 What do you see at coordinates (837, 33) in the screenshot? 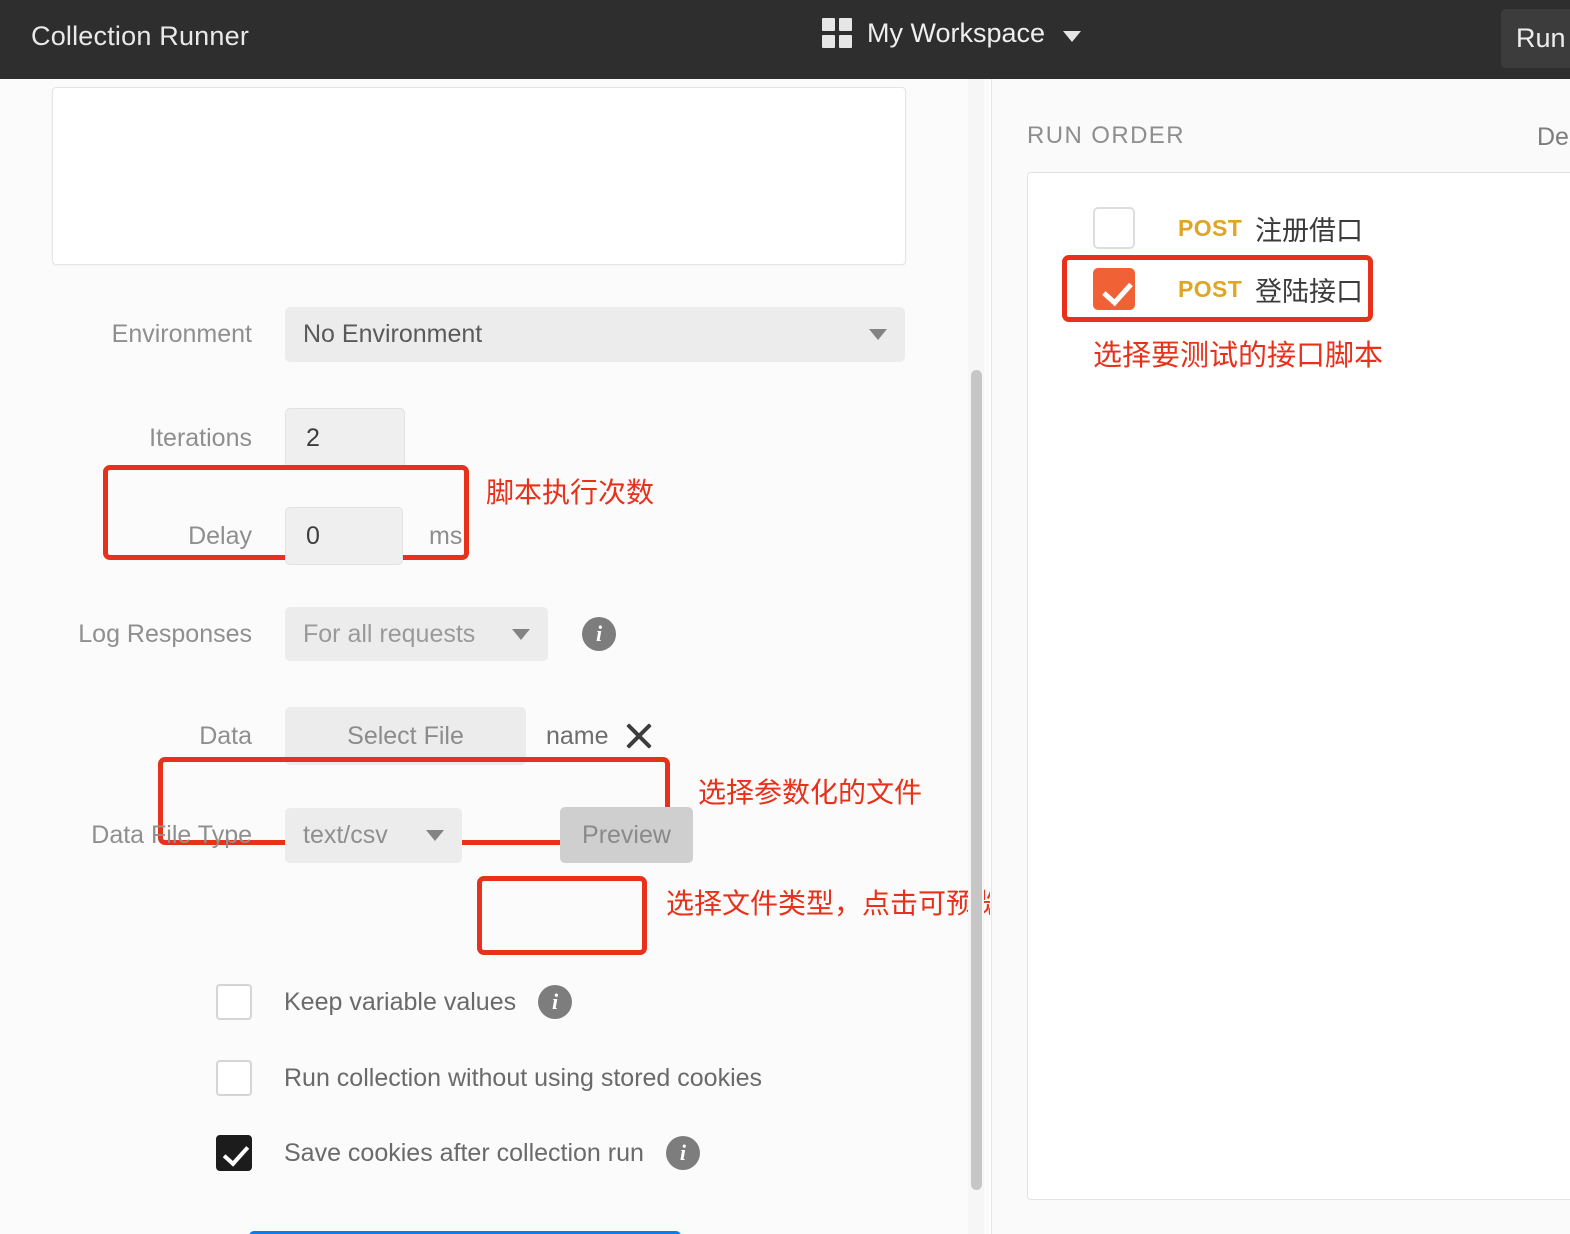
I see `grid-icon` at bounding box center [837, 33].